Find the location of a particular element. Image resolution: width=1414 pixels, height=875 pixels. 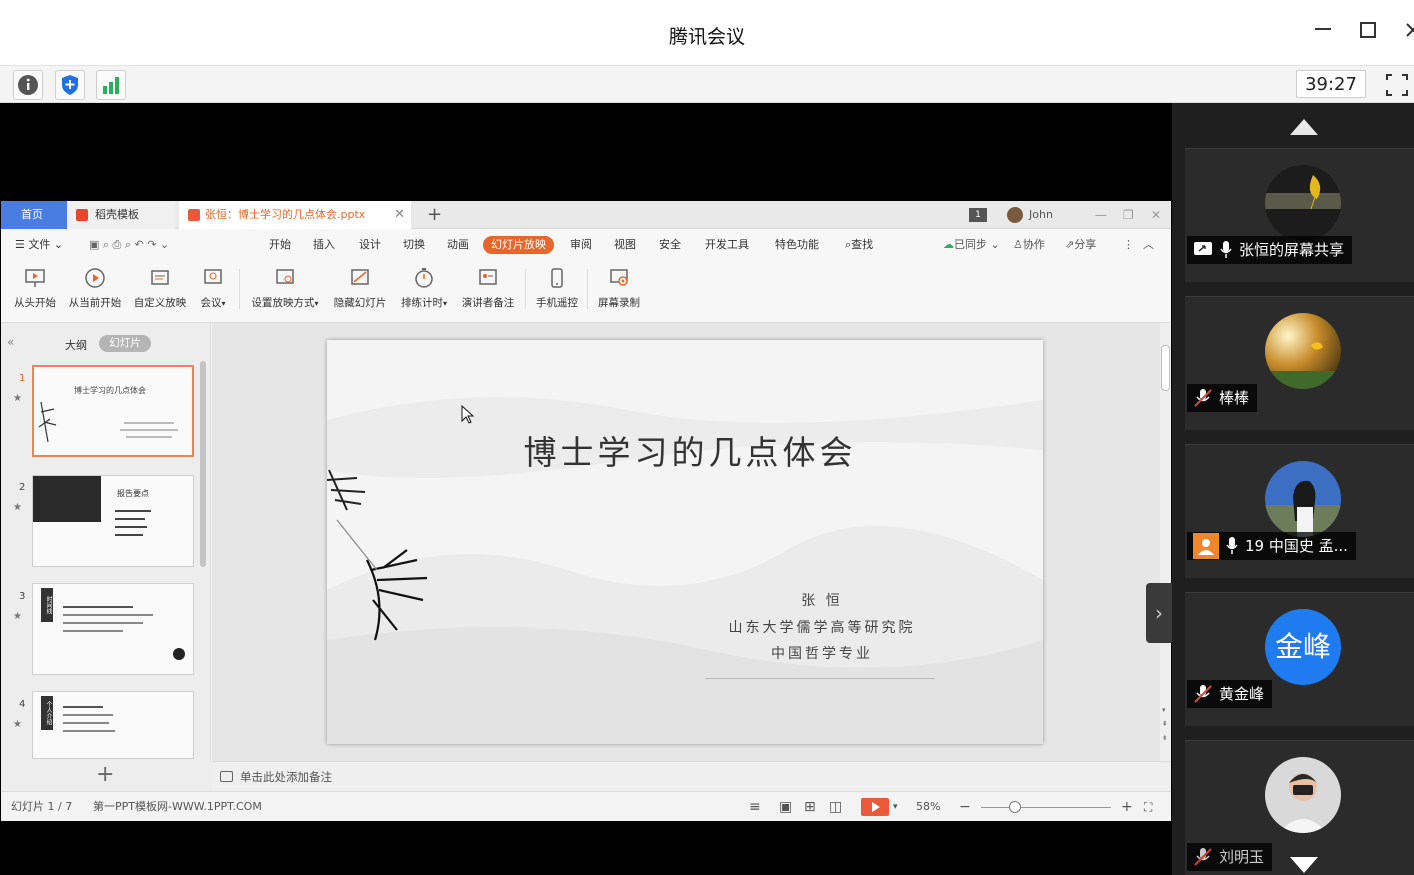

zoom-out-icon: − is located at coordinates (965, 807).